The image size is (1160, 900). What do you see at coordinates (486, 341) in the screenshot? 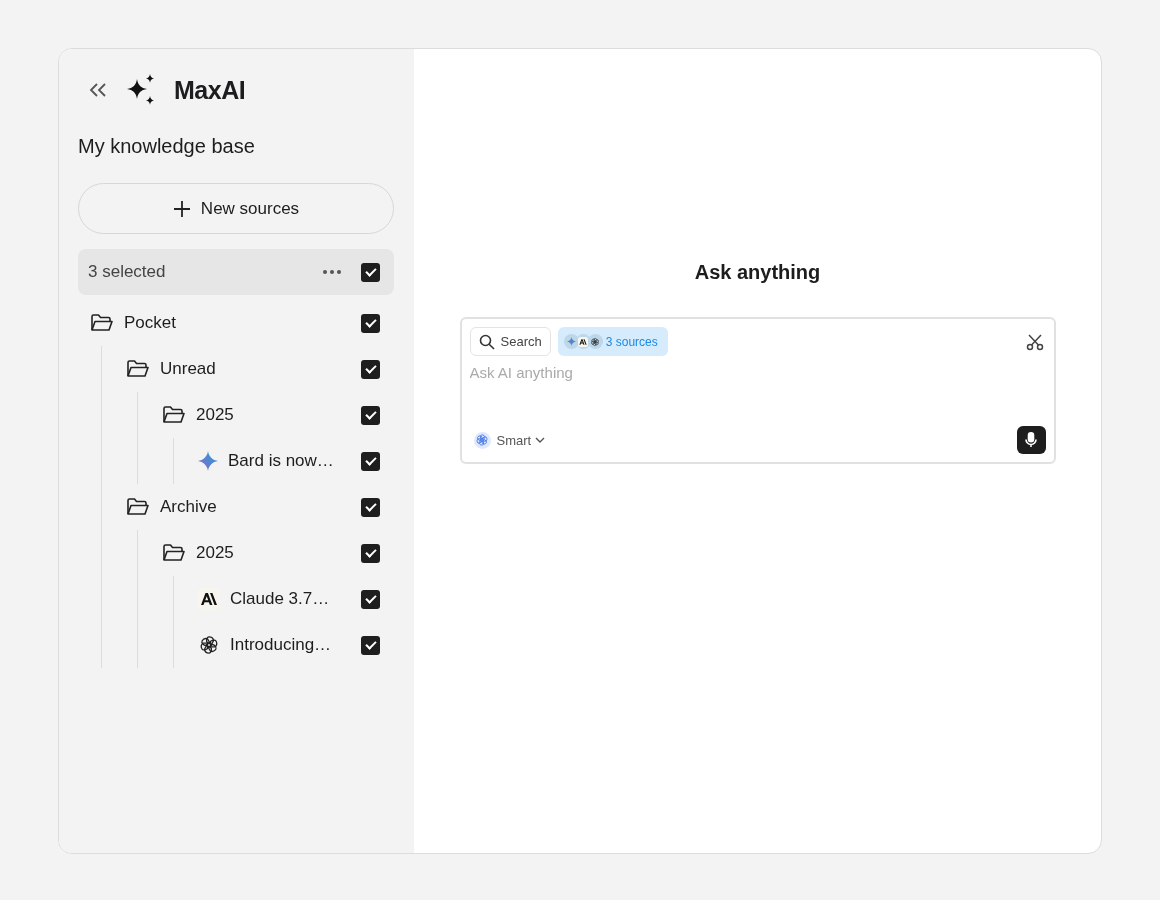
I see `search-icon` at bounding box center [486, 341].